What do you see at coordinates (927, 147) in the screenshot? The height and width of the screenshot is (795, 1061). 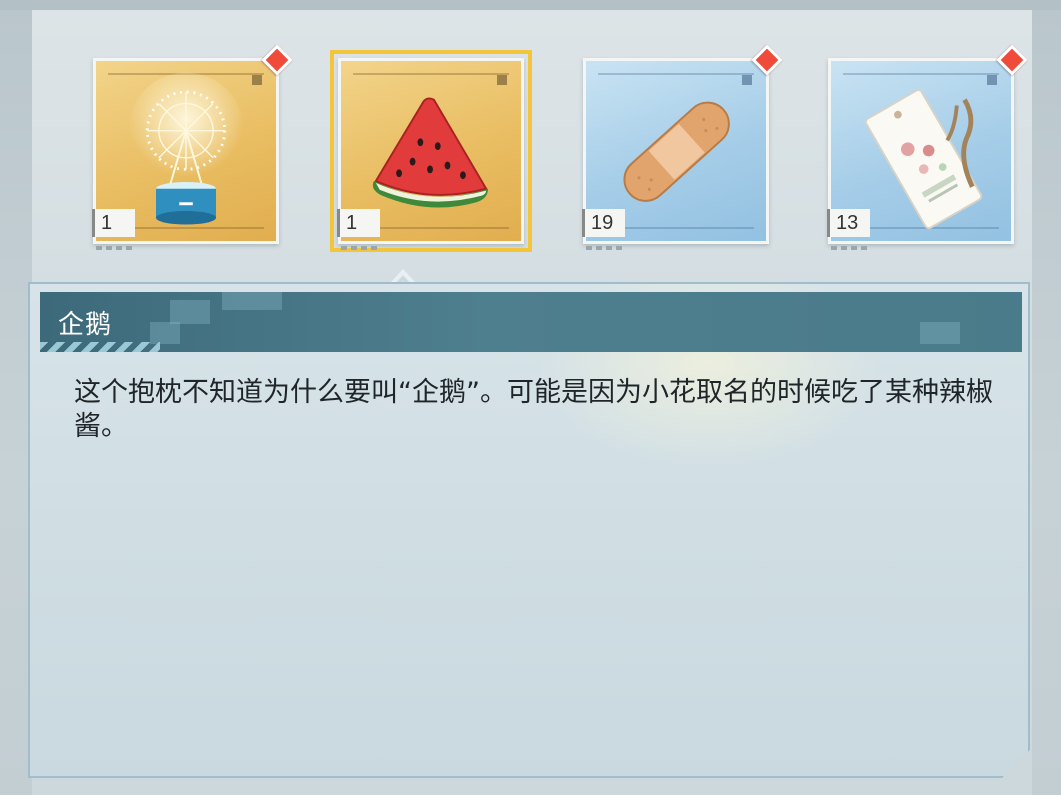 I see `item-slot-ticket-tag: 13` at bounding box center [927, 147].